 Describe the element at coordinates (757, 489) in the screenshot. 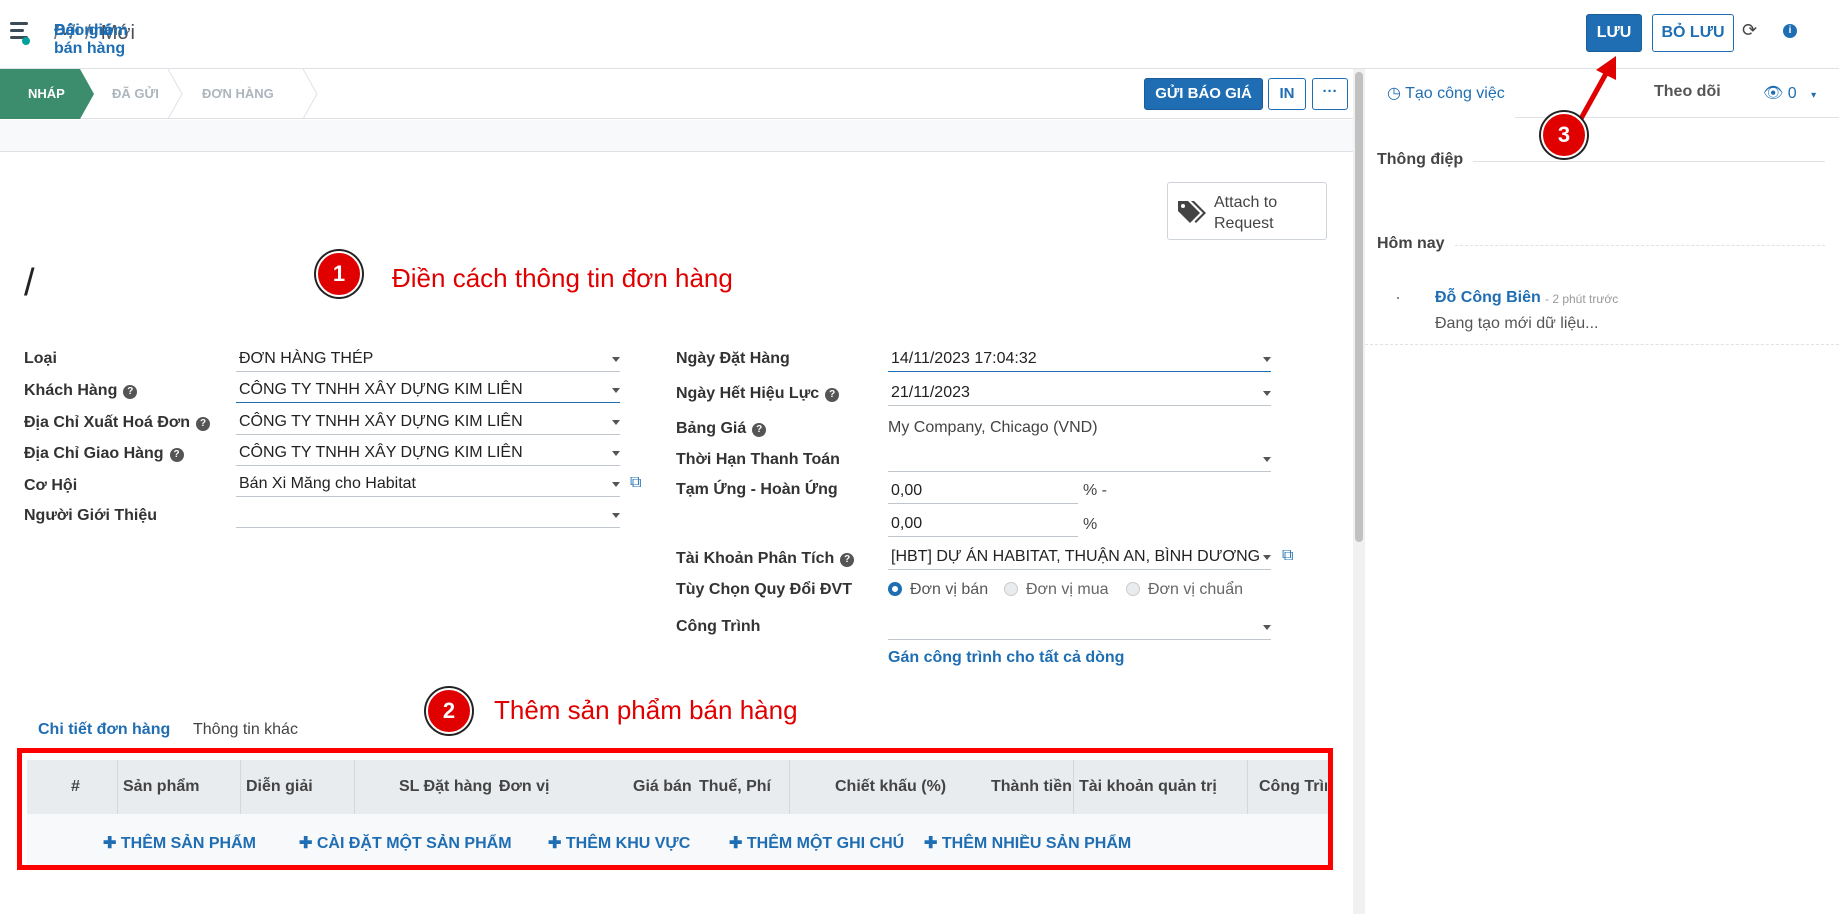

I see `advance-label: Tạm Ứng - Hoàn Ứng` at that location.